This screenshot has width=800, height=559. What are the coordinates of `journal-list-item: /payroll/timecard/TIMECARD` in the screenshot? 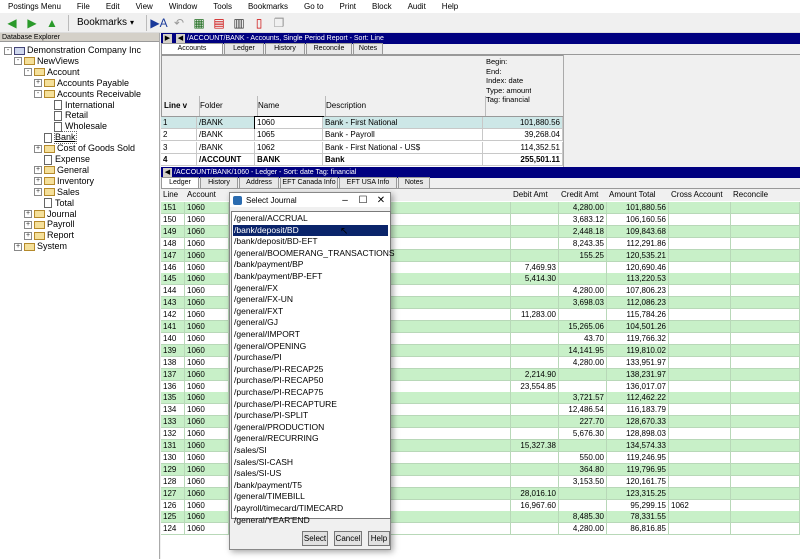 It's located at (310, 509).